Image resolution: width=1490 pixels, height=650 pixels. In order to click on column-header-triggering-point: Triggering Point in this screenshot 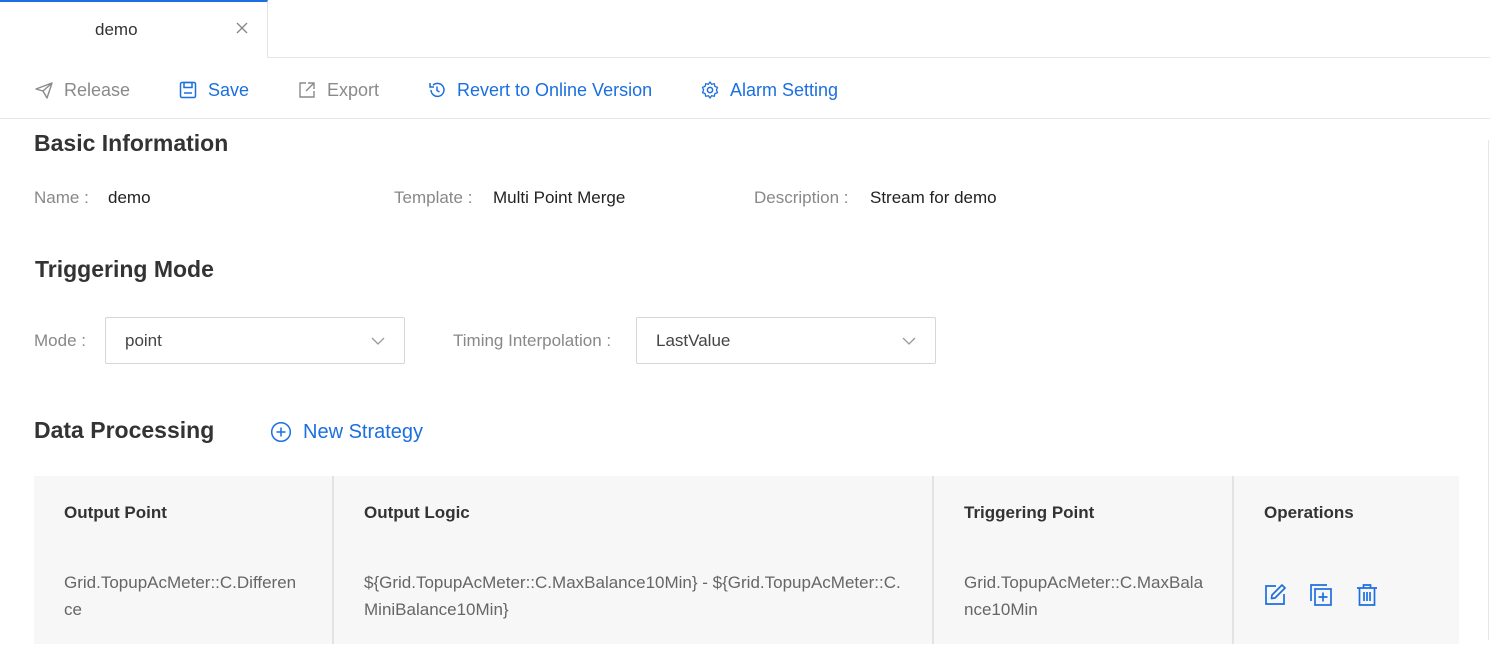, I will do `click(1029, 512)`.